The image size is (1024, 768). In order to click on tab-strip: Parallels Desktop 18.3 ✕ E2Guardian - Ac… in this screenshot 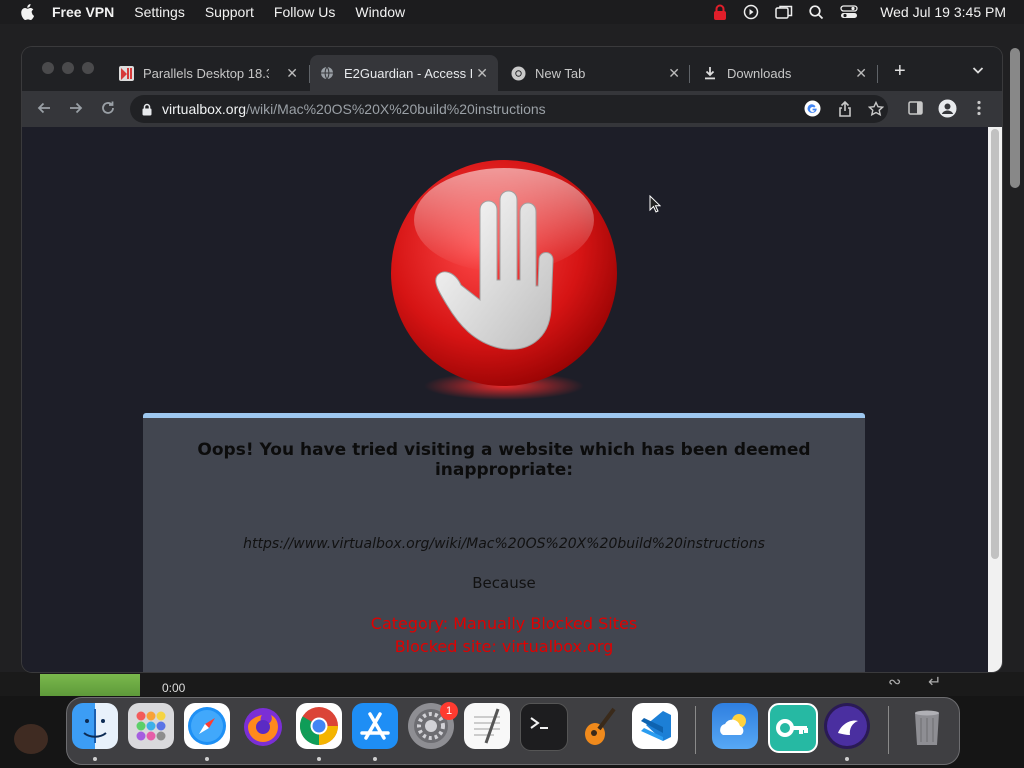, I will do `click(512, 69)`.